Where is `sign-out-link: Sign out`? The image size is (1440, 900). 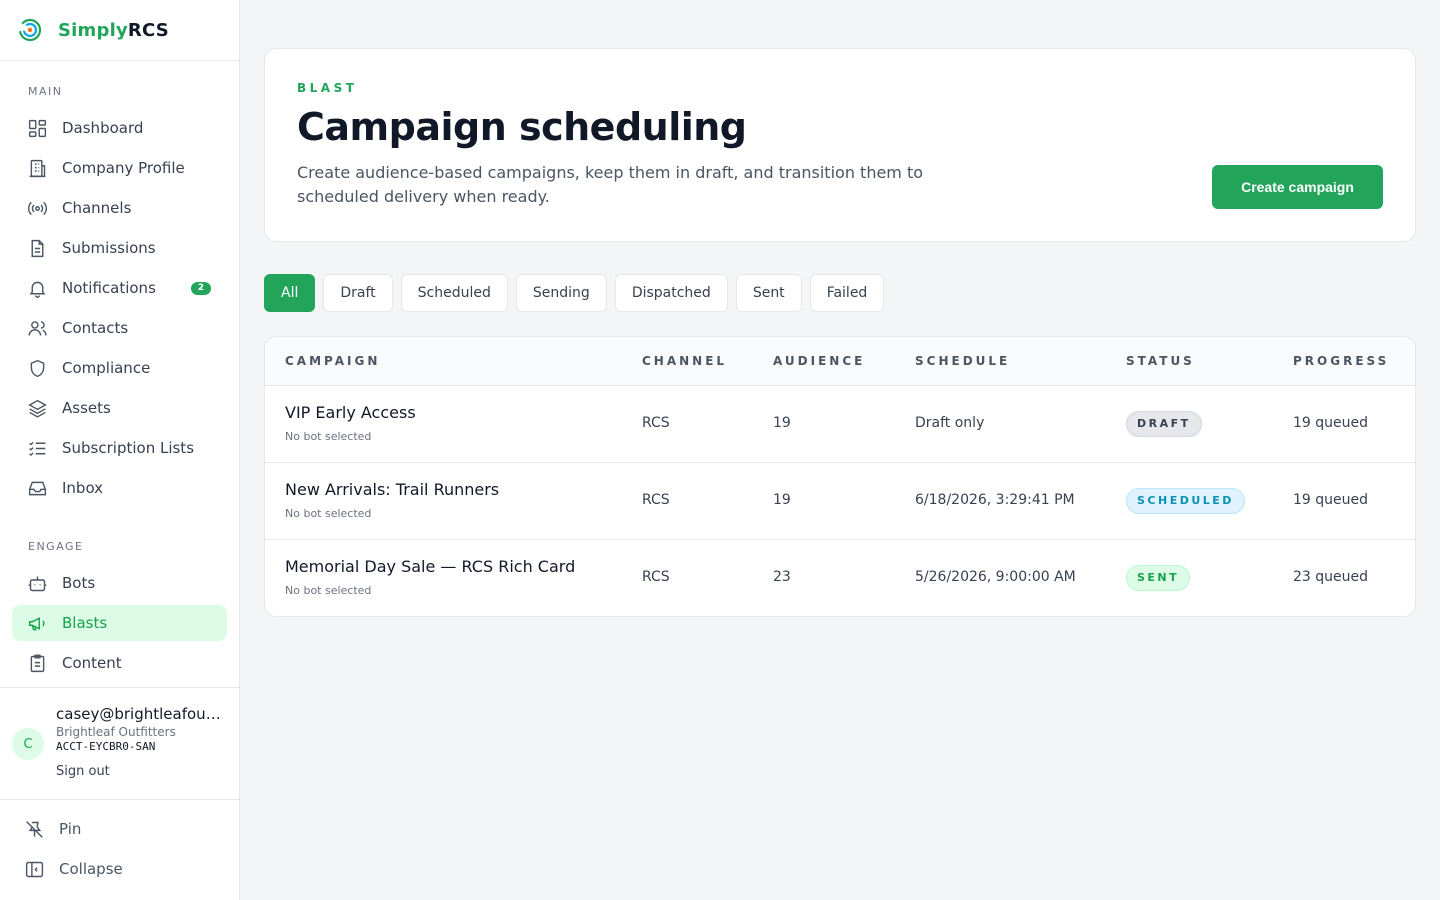
sign-out-link: Sign out is located at coordinates (83, 771).